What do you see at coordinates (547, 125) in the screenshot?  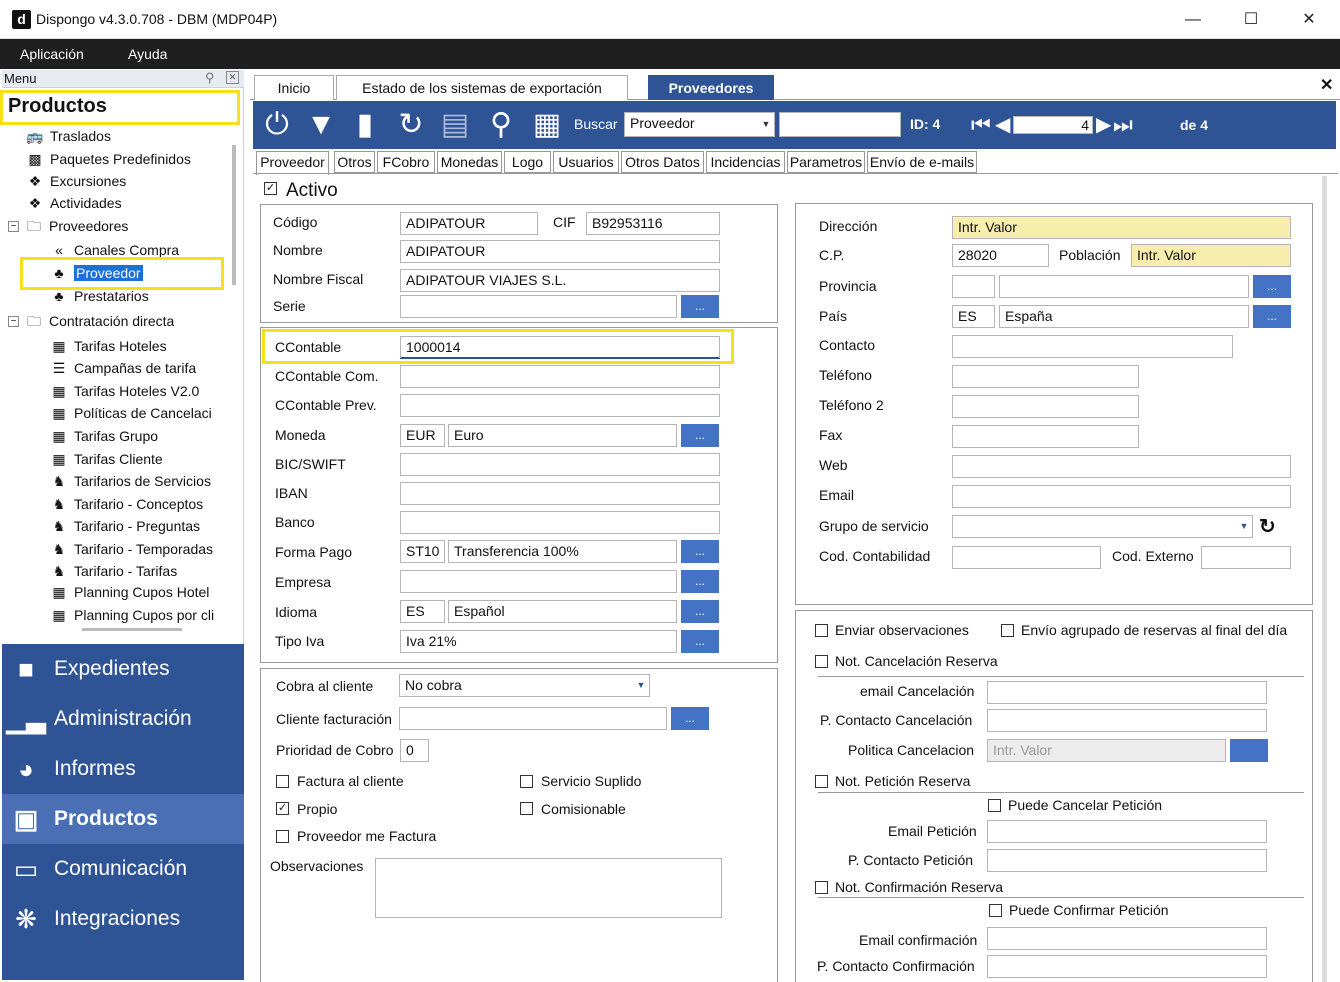 I see `trash-icon: ▦` at bounding box center [547, 125].